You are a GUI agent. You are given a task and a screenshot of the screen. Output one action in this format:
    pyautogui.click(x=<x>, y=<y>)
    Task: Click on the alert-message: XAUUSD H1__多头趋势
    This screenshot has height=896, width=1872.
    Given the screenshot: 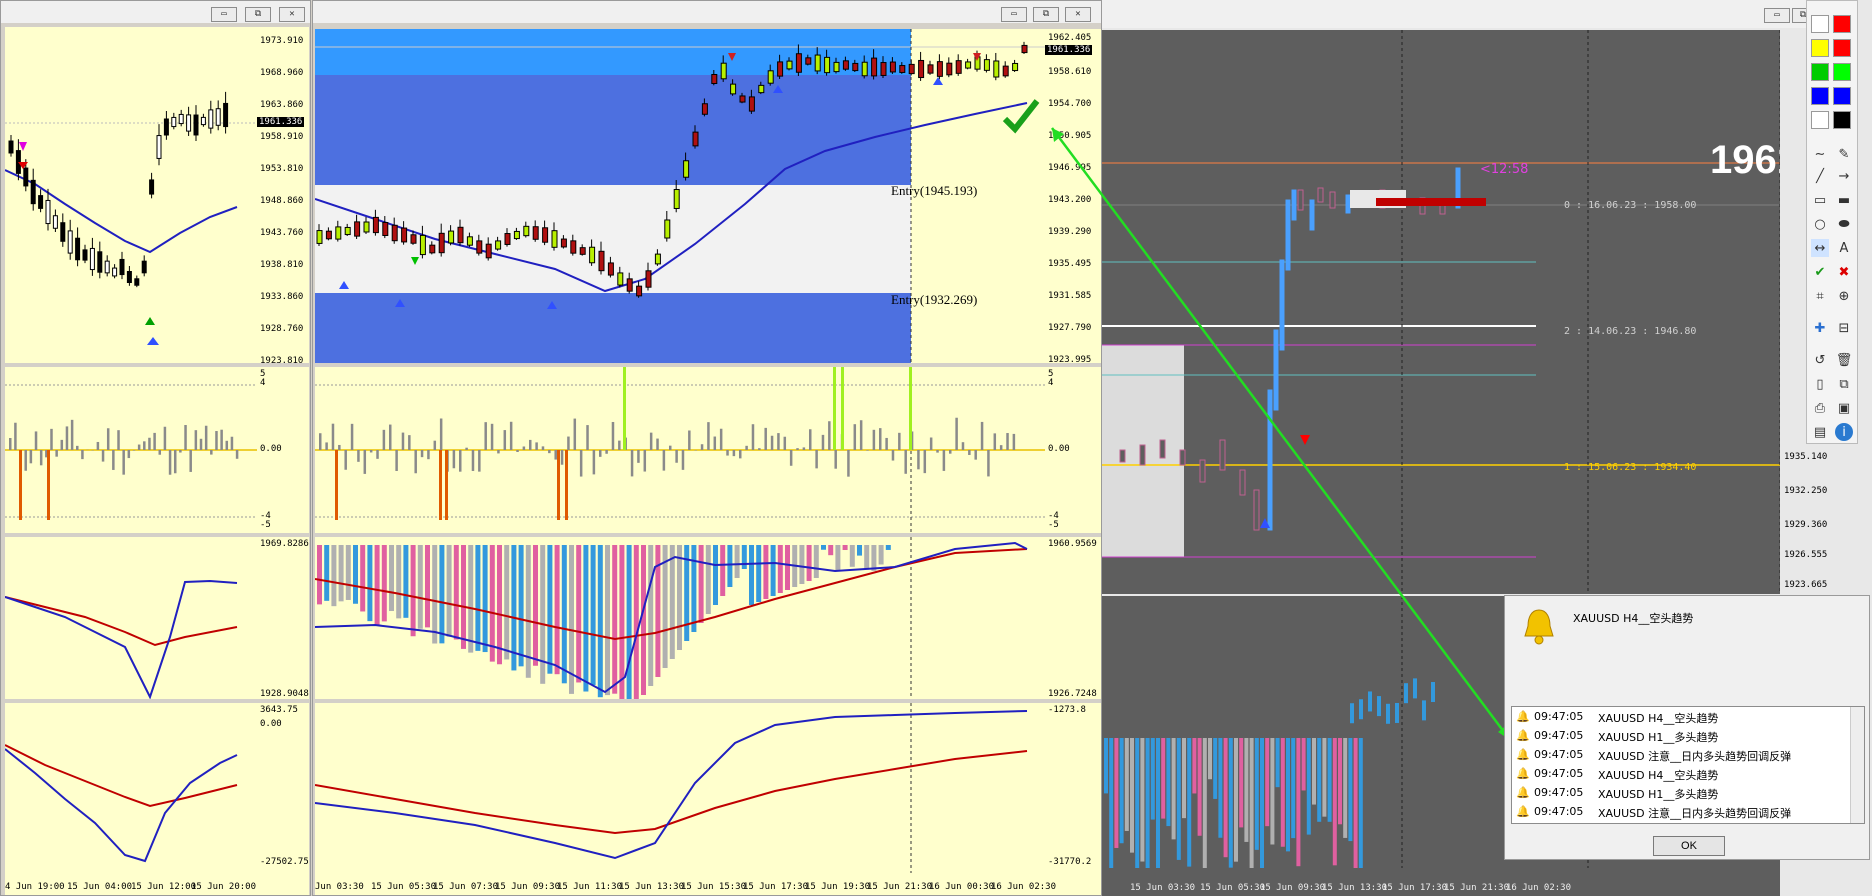 What is the action you would take?
    pyautogui.click(x=1658, y=737)
    